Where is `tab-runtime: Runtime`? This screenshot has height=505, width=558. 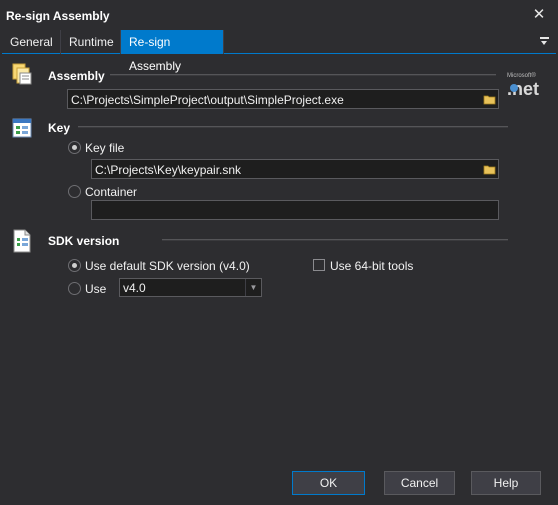 tab-runtime: Runtime is located at coordinates (91, 42).